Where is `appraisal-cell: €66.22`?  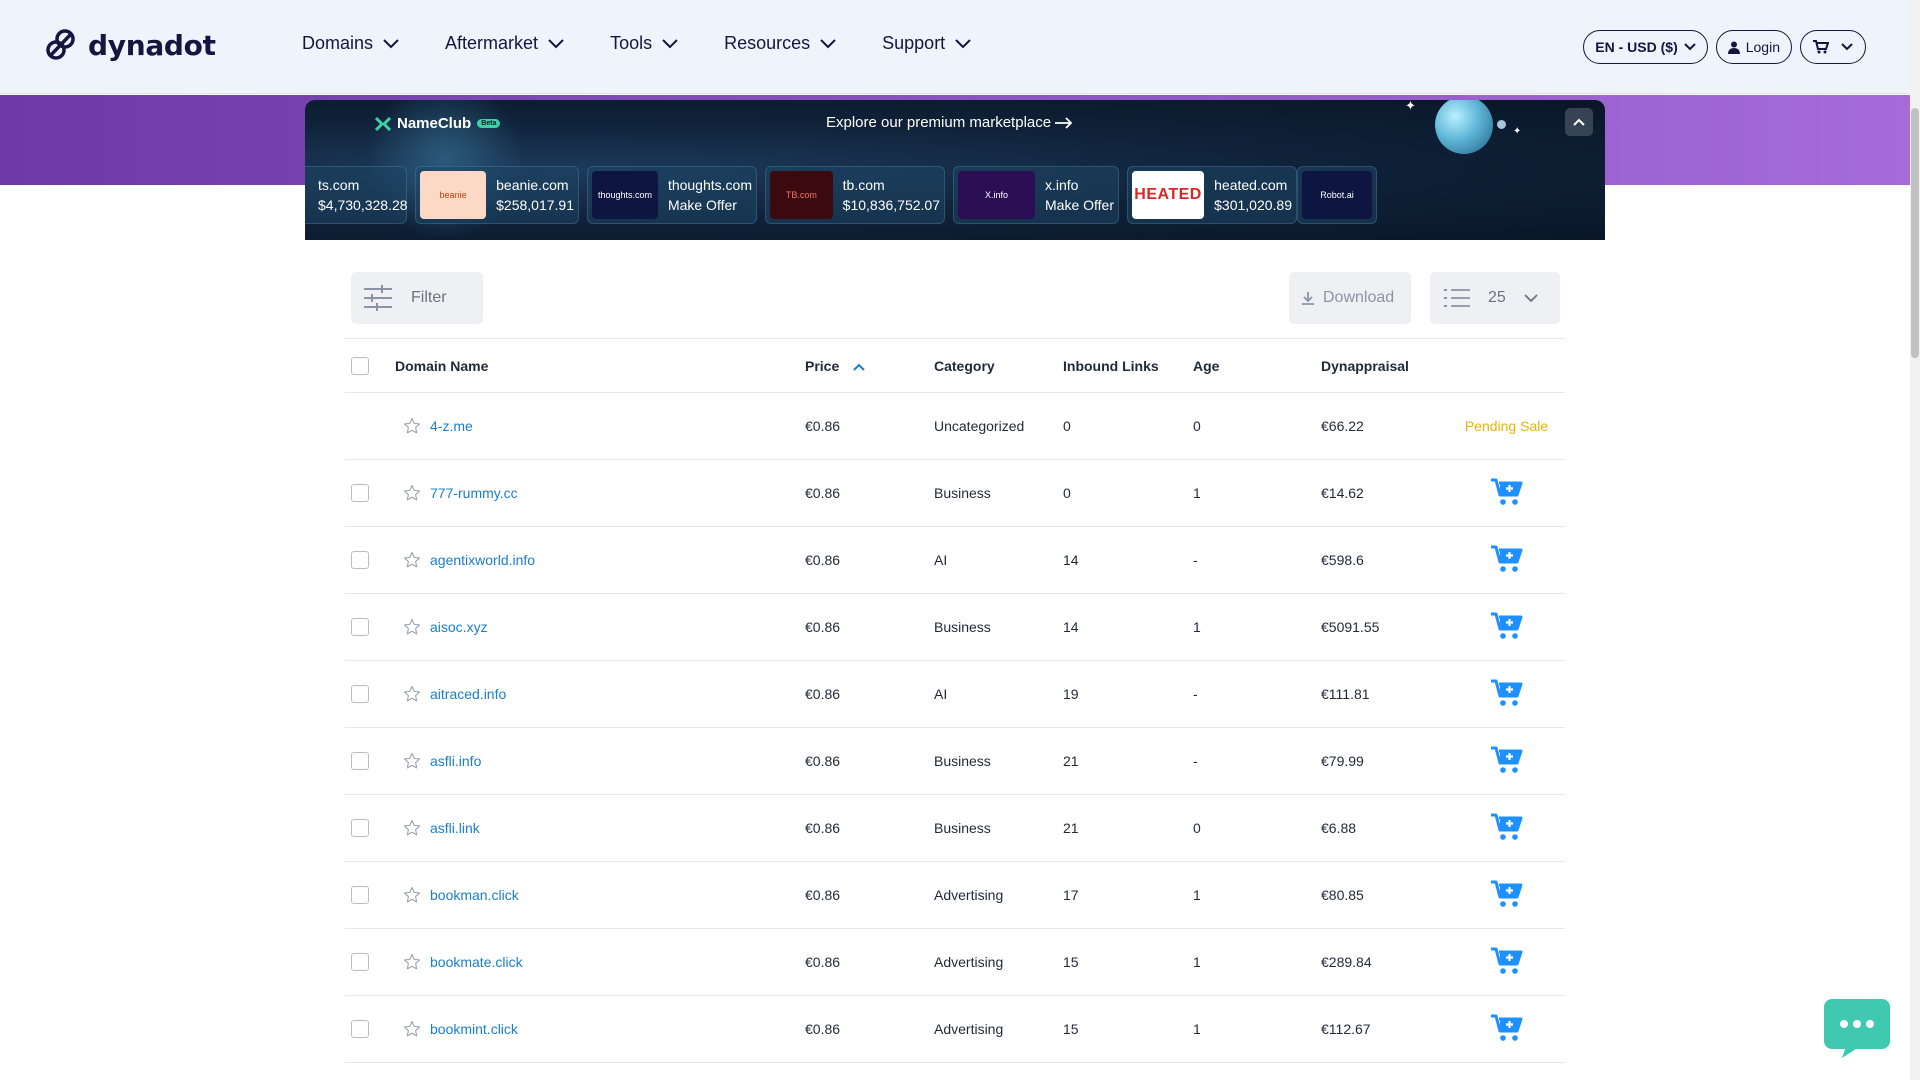
appraisal-cell: €66.22 is located at coordinates (1342, 426).